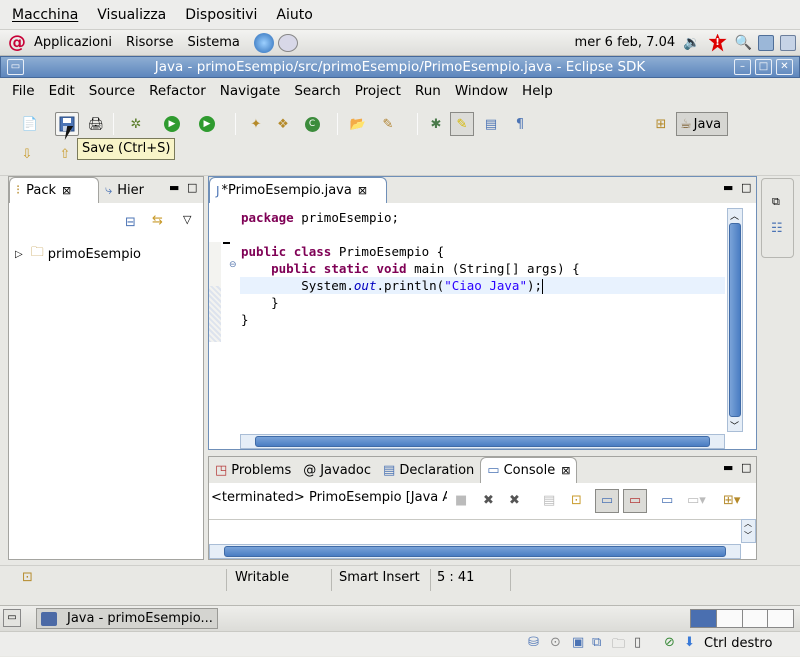  Describe the element at coordinates (784, 67) in the screenshot. I see `close-button: ✕` at that location.